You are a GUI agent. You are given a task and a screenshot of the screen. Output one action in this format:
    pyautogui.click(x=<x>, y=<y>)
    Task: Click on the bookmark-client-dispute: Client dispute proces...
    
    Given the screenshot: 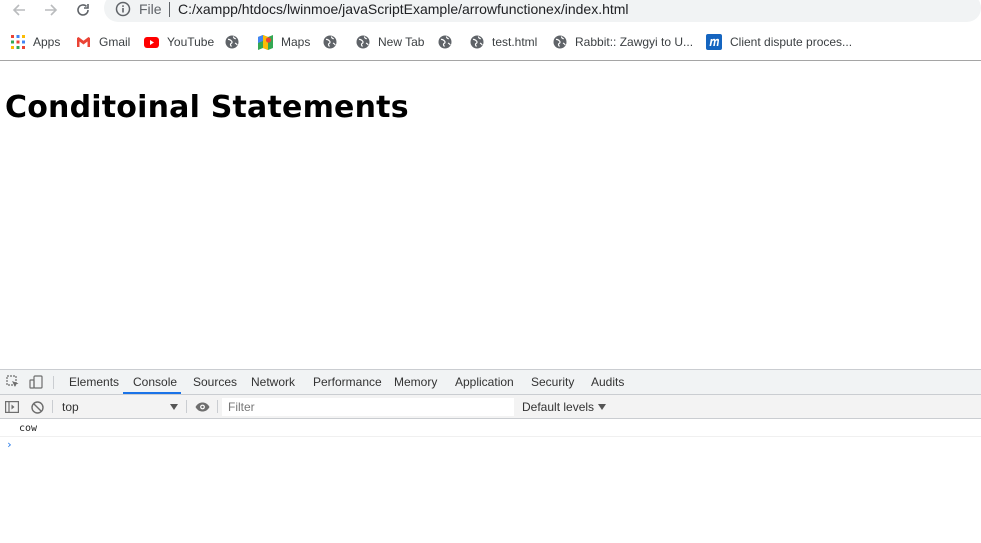 What is the action you would take?
    pyautogui.click(x=779, y=42)
    